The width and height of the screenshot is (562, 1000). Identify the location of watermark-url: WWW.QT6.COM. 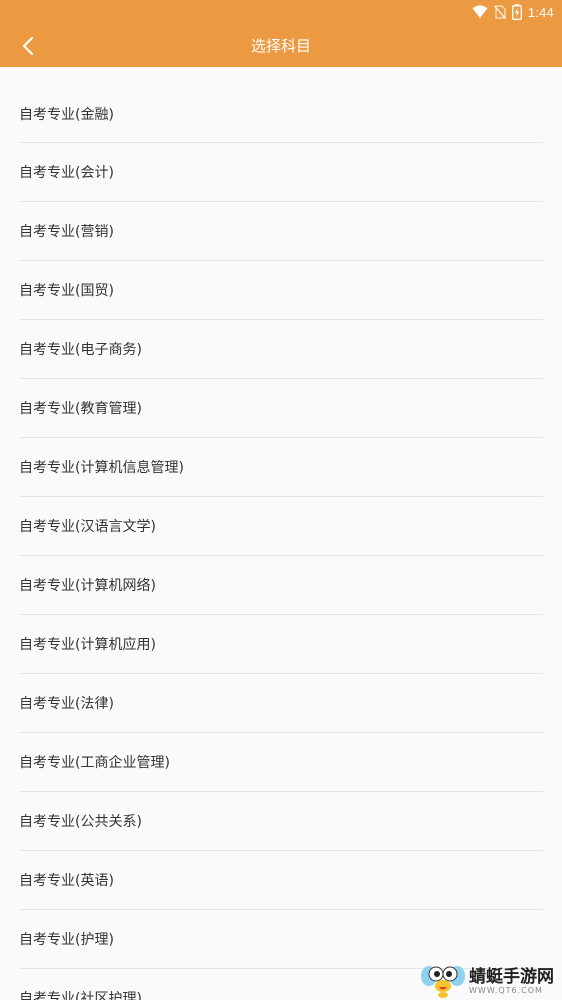
(506, 990).